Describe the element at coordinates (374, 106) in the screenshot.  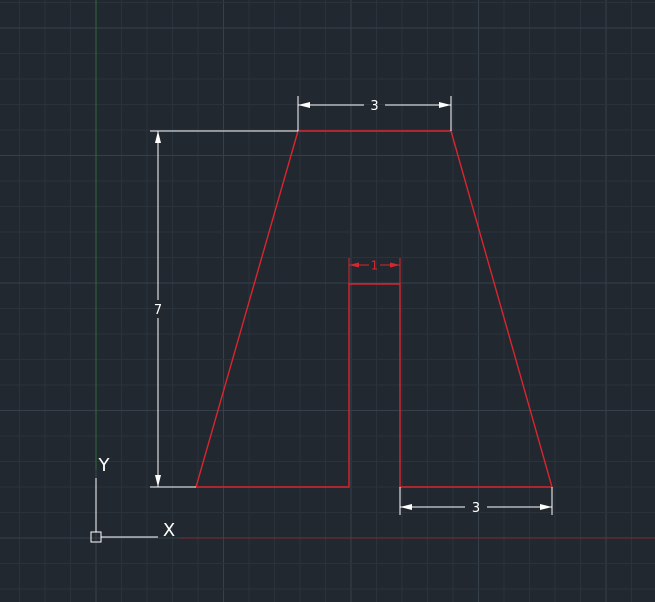
I see `dimension-top-width-text: 3` at that location.